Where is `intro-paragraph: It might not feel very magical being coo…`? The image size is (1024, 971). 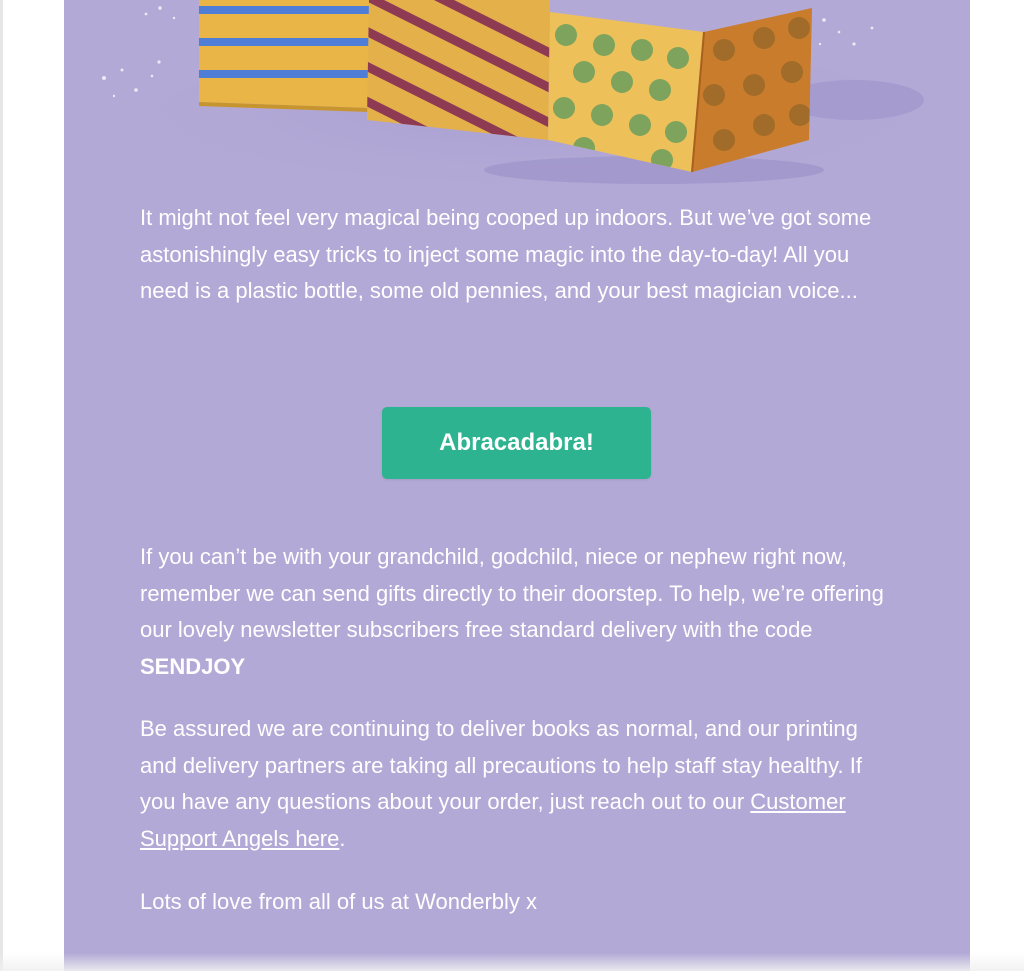
intro-paragraph: It might not feel very magical being coo… is located at coordinates (506, 254).